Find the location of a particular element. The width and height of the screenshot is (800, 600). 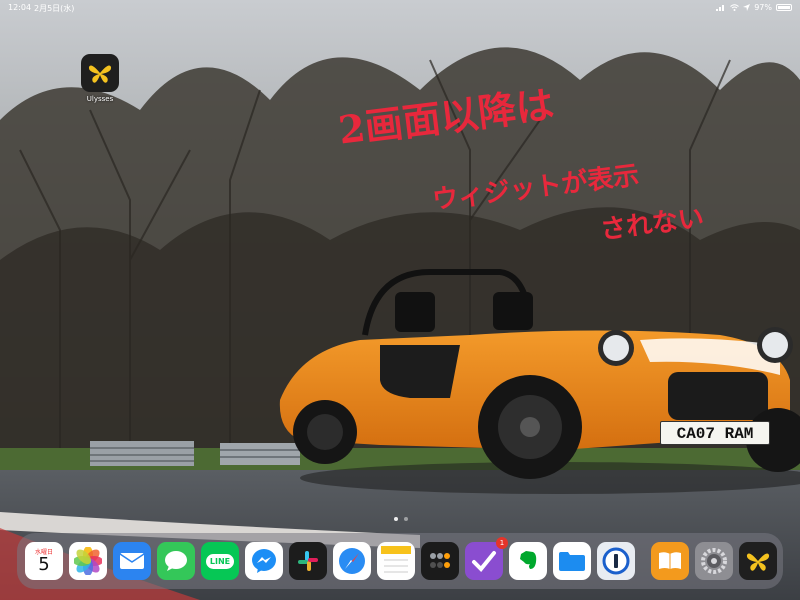

checkmark-icon is located at coordinates (484, 561).